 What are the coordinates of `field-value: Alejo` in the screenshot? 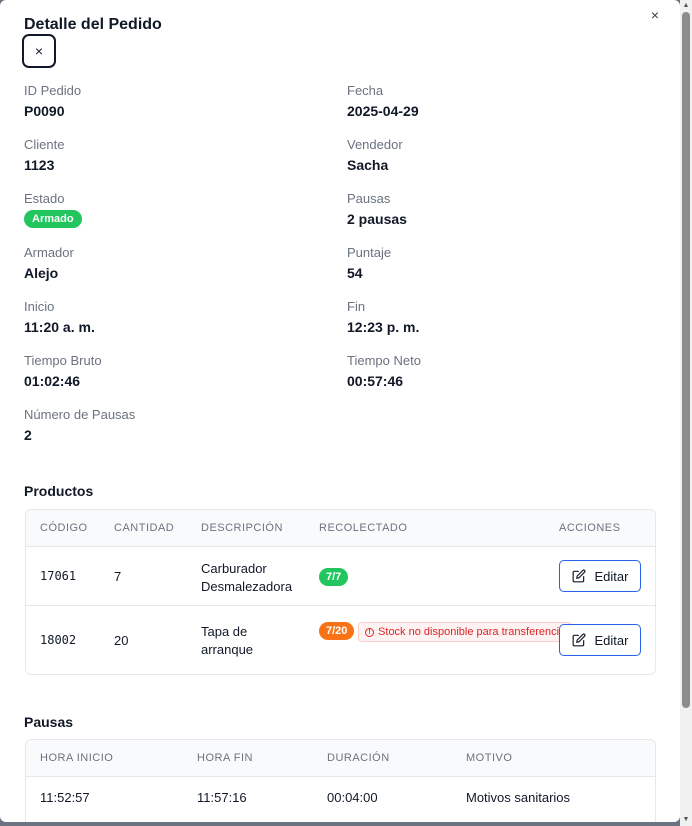 It's located at (41, 273).